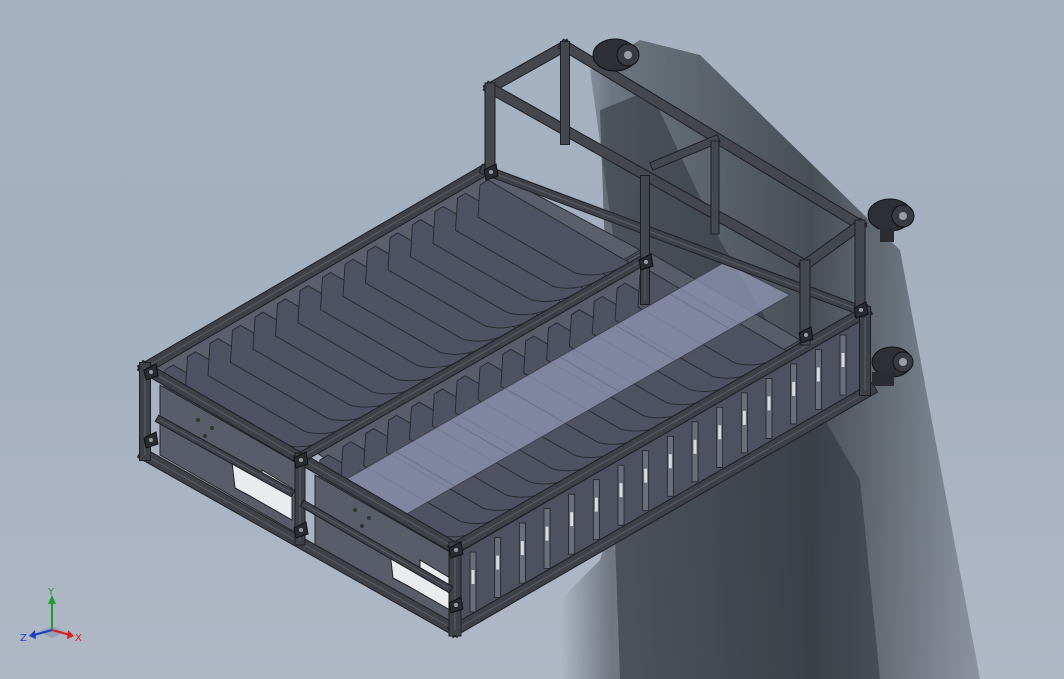  What do you see at coordinates (527, 67) in the screenshot?
I see `upper-beam-face` at bounding box center [527, 67].